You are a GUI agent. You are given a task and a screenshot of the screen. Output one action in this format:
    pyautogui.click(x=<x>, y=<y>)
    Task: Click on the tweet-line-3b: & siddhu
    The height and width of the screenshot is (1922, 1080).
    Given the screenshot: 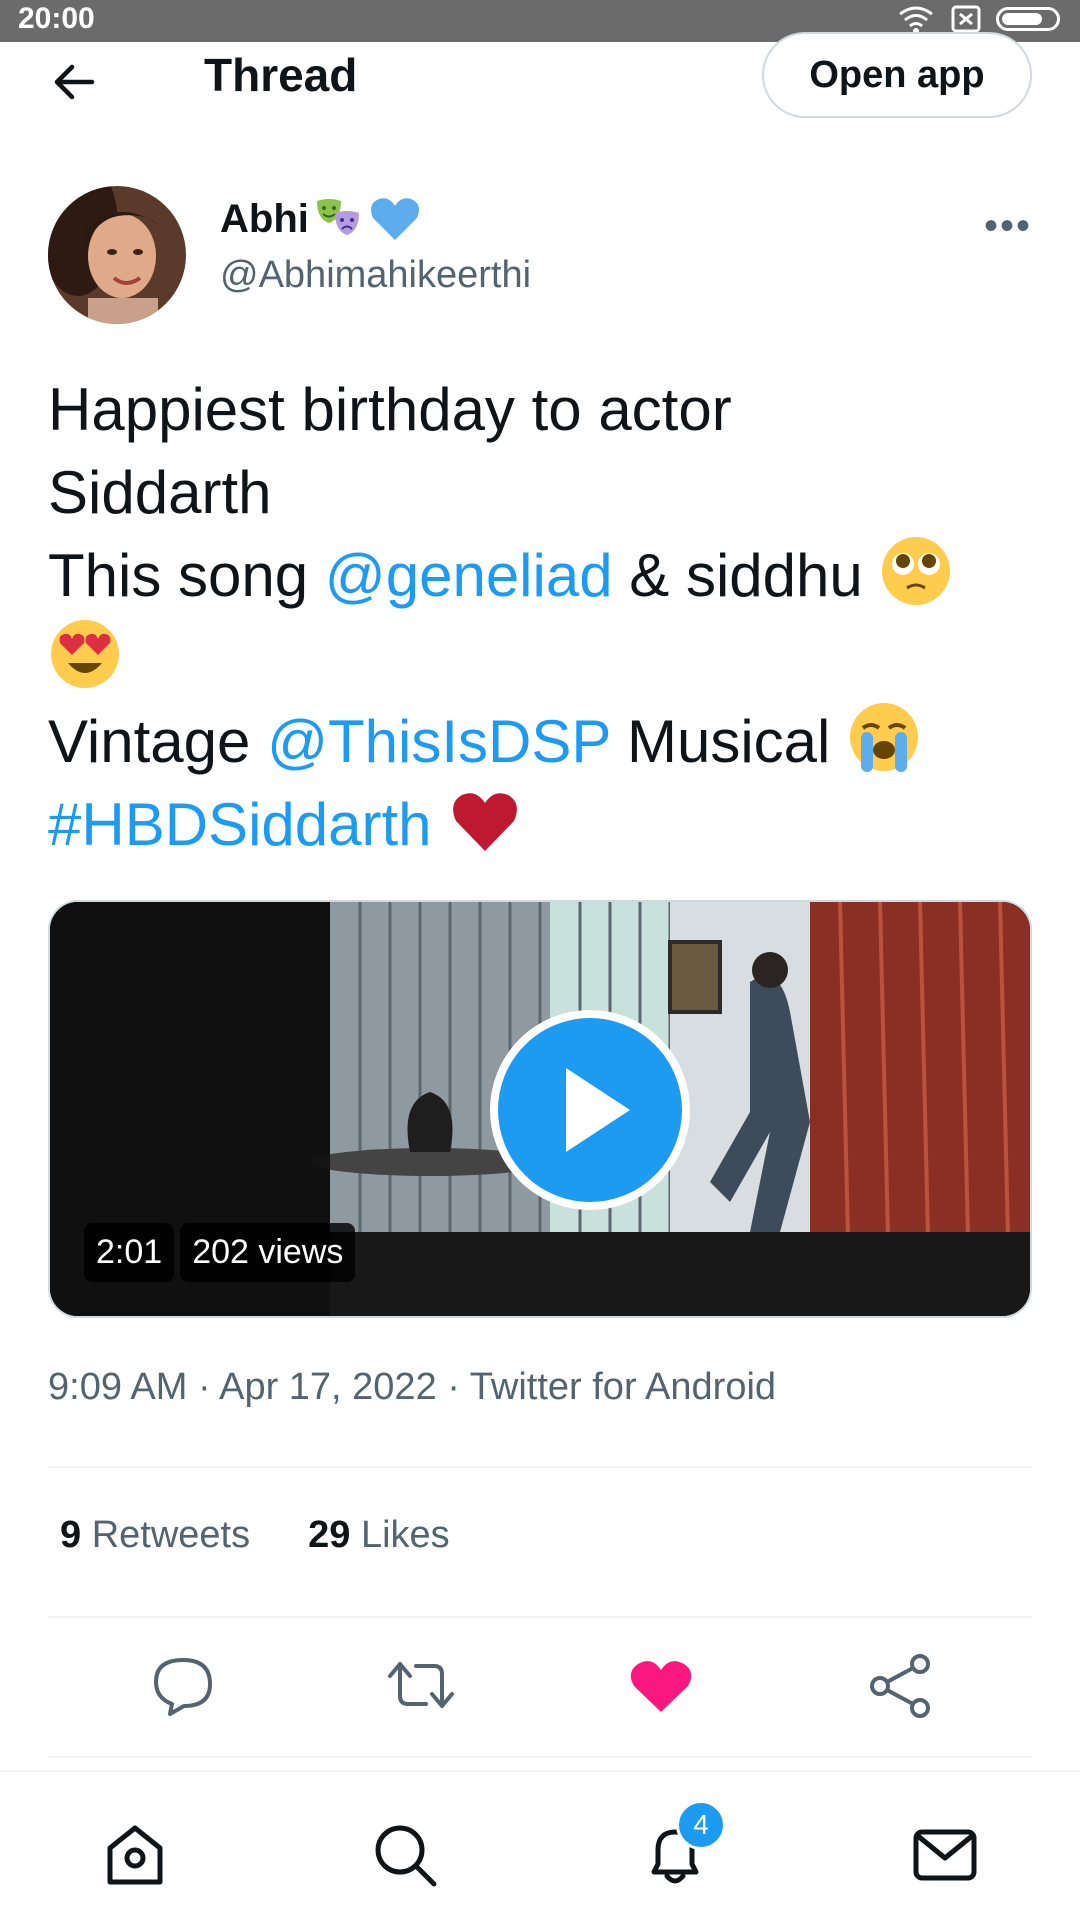 What is the action you would take?
    pyautogui.click(x=746, y=575)
    